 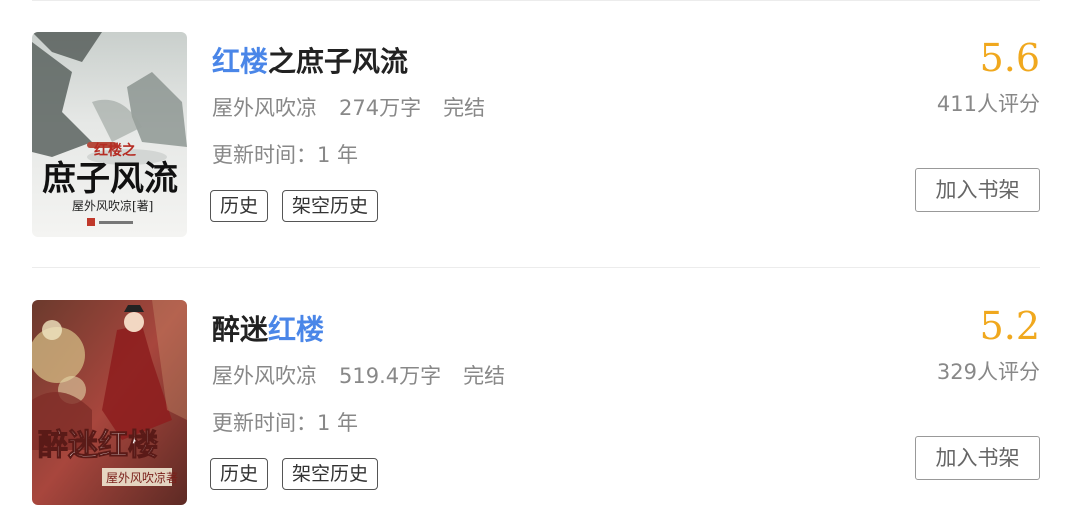 I want to click on rating-count: 329人评分, so click(x=988, y=372).